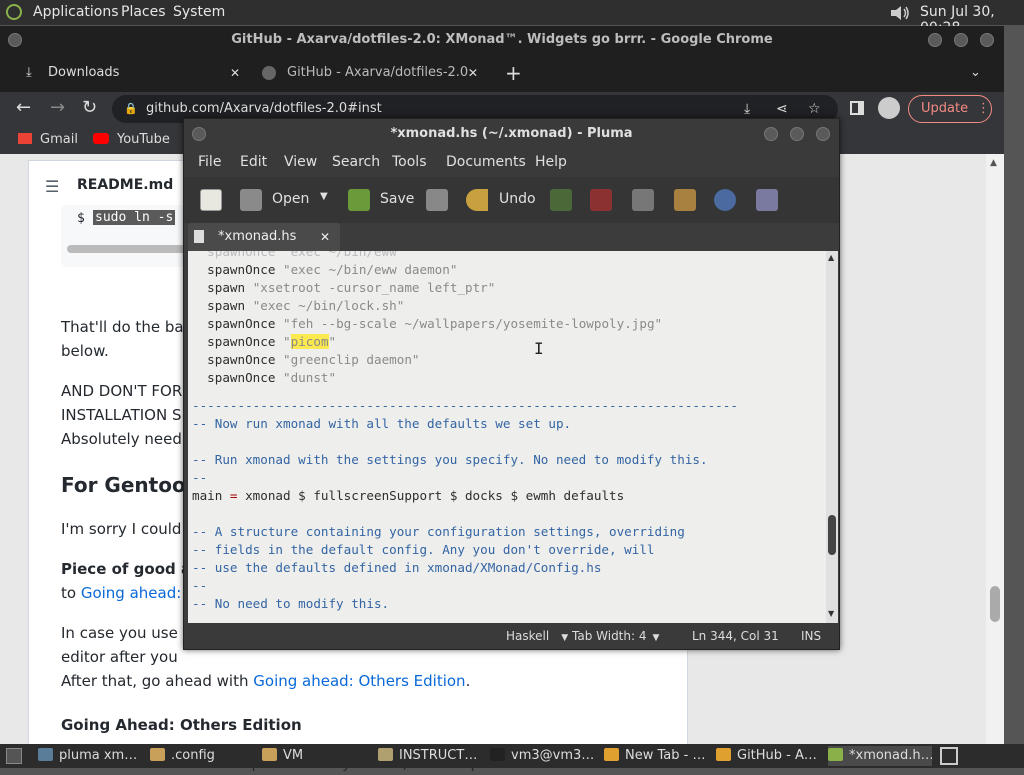  I want to click on page-vertical-scrollbar: ▲, so click(995, 449).